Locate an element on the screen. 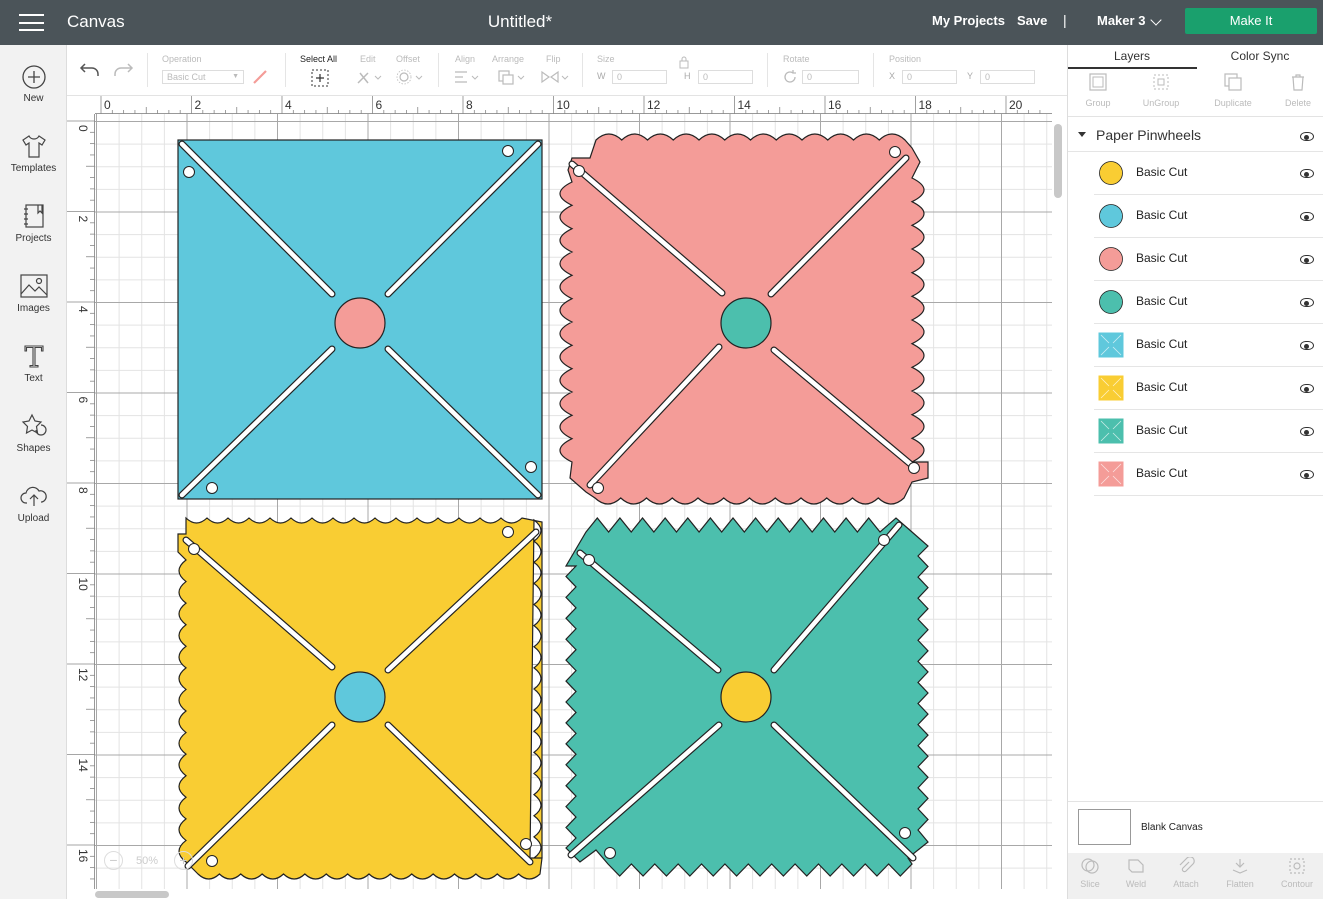  zoom-in-button: + is located at coordinates (183, 860).